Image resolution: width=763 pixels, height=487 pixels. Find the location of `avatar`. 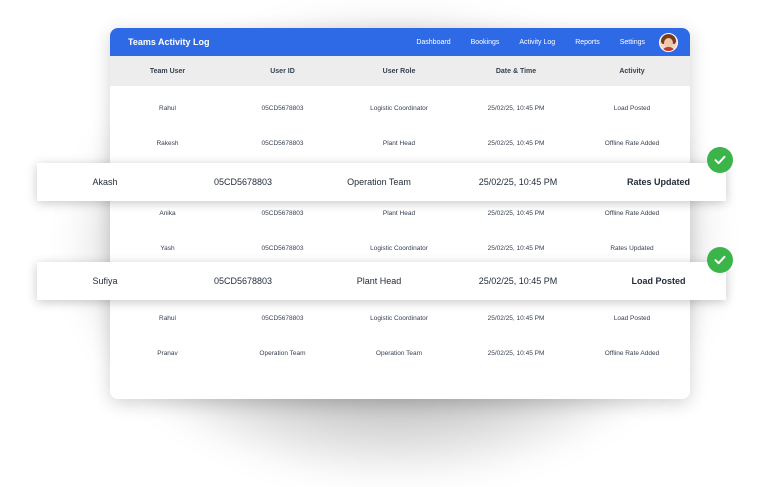

avatar is located at coordinates (668, 42).